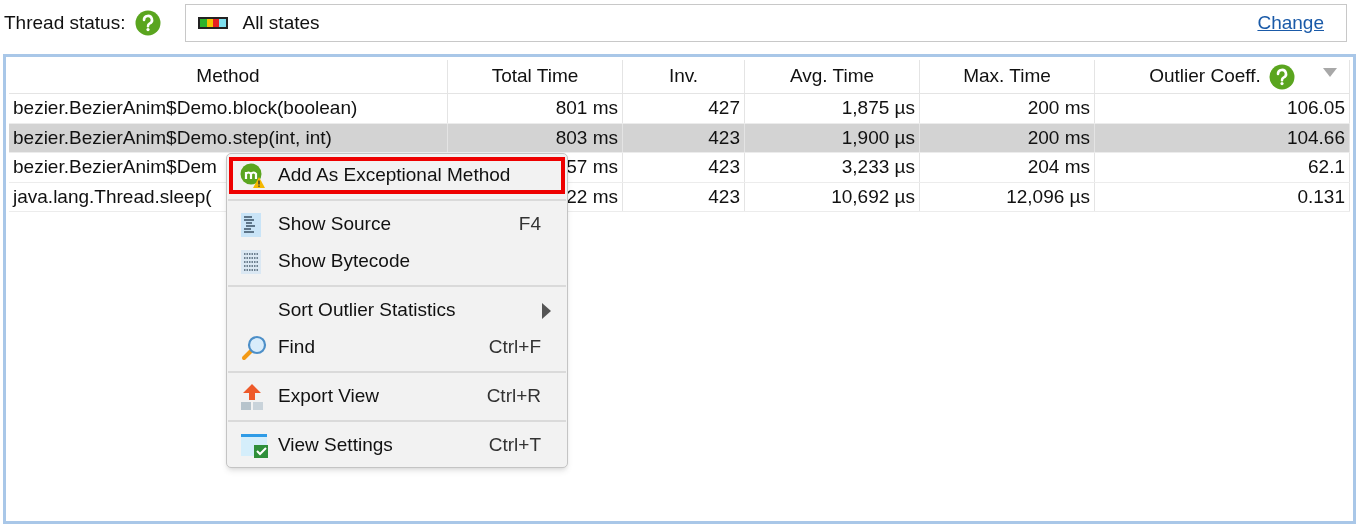 The width and height of the screenshot is (1359, 525). I want to click on table-cell: 104.66, so click(1222, 137).